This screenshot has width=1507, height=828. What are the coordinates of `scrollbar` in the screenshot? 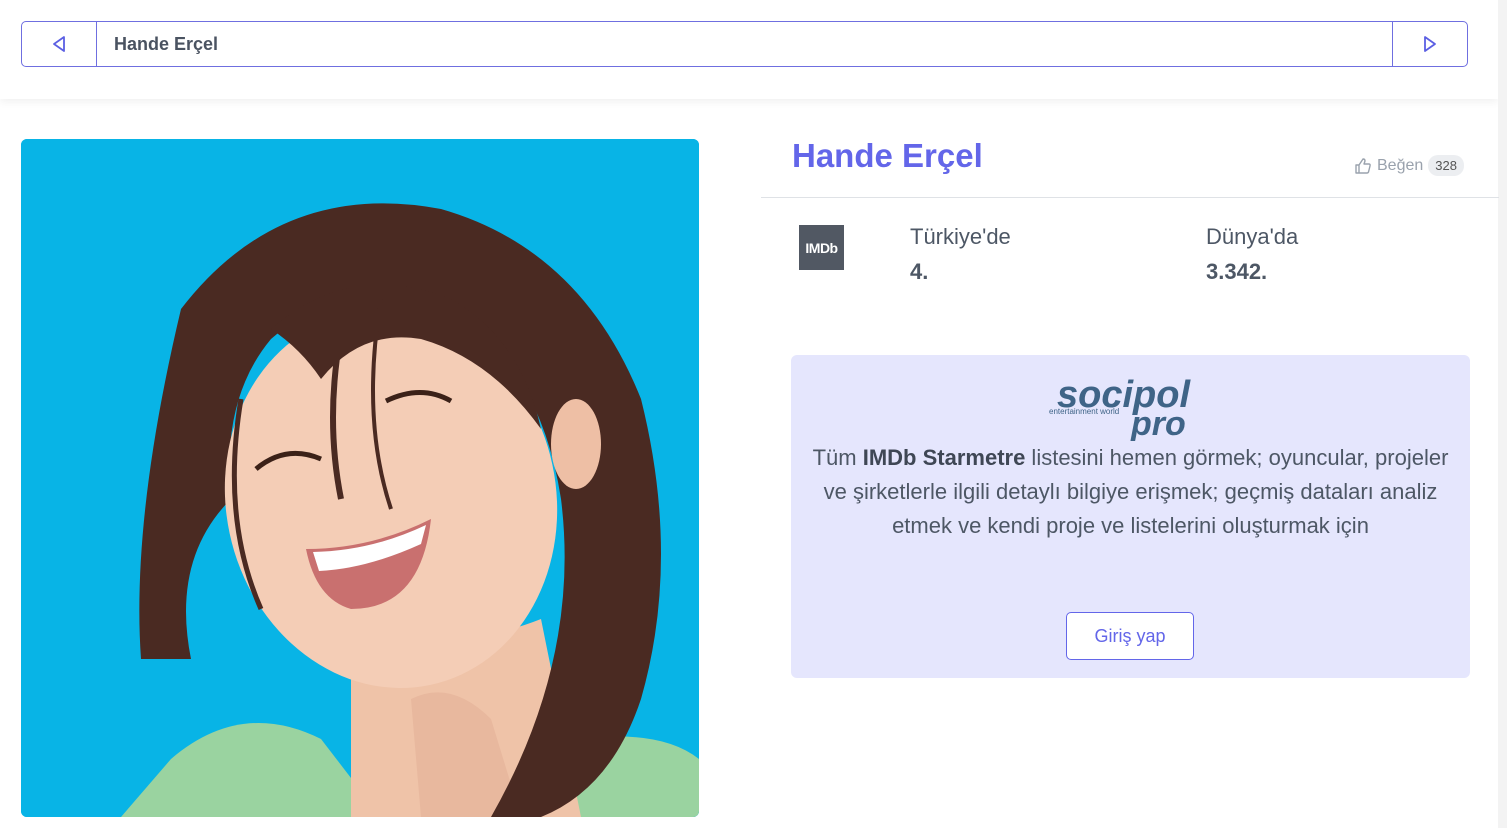 It's located at (1502, 414).